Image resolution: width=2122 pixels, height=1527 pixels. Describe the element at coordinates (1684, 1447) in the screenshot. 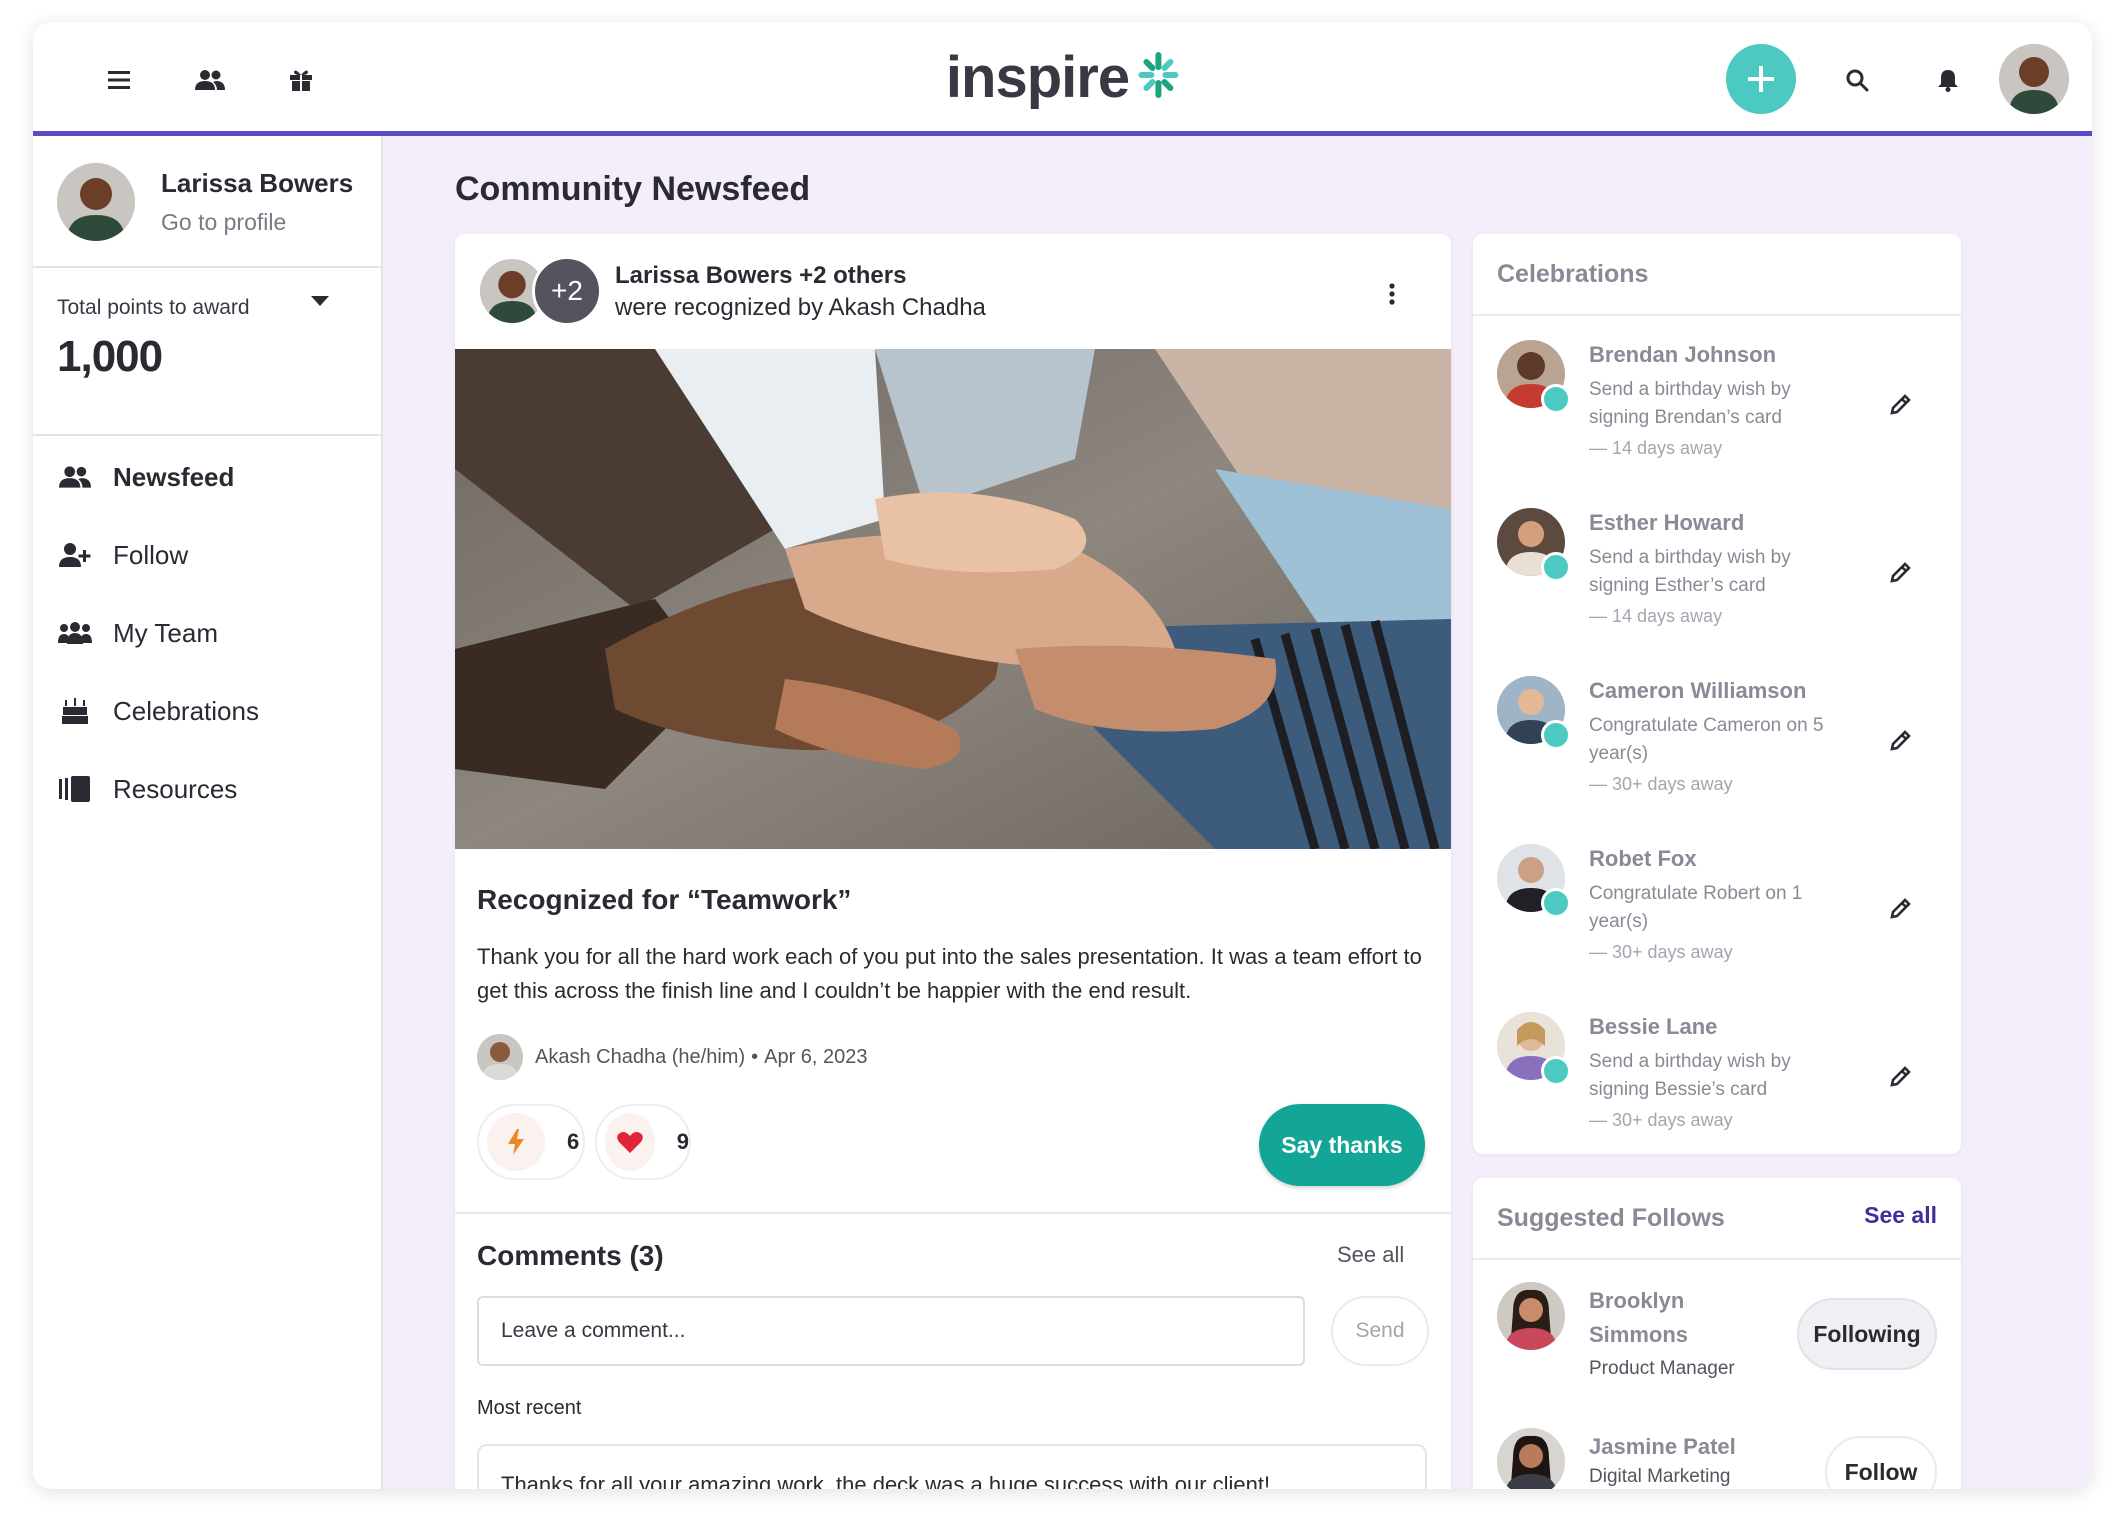

I see `suggested-name: Jasmine Patel` at that location.